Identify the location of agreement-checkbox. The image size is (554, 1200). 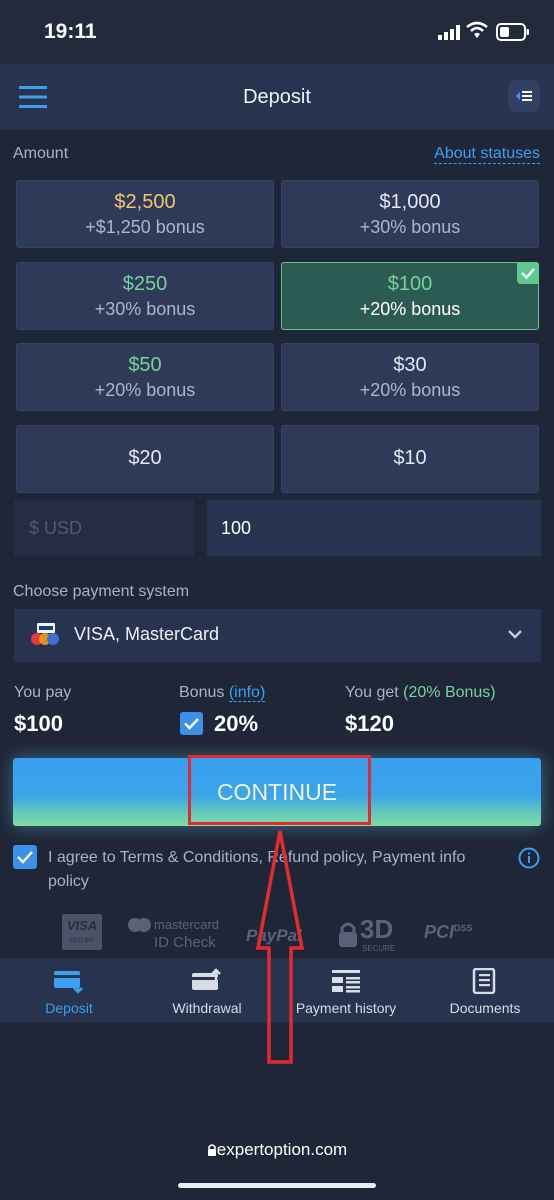
(25, 857).